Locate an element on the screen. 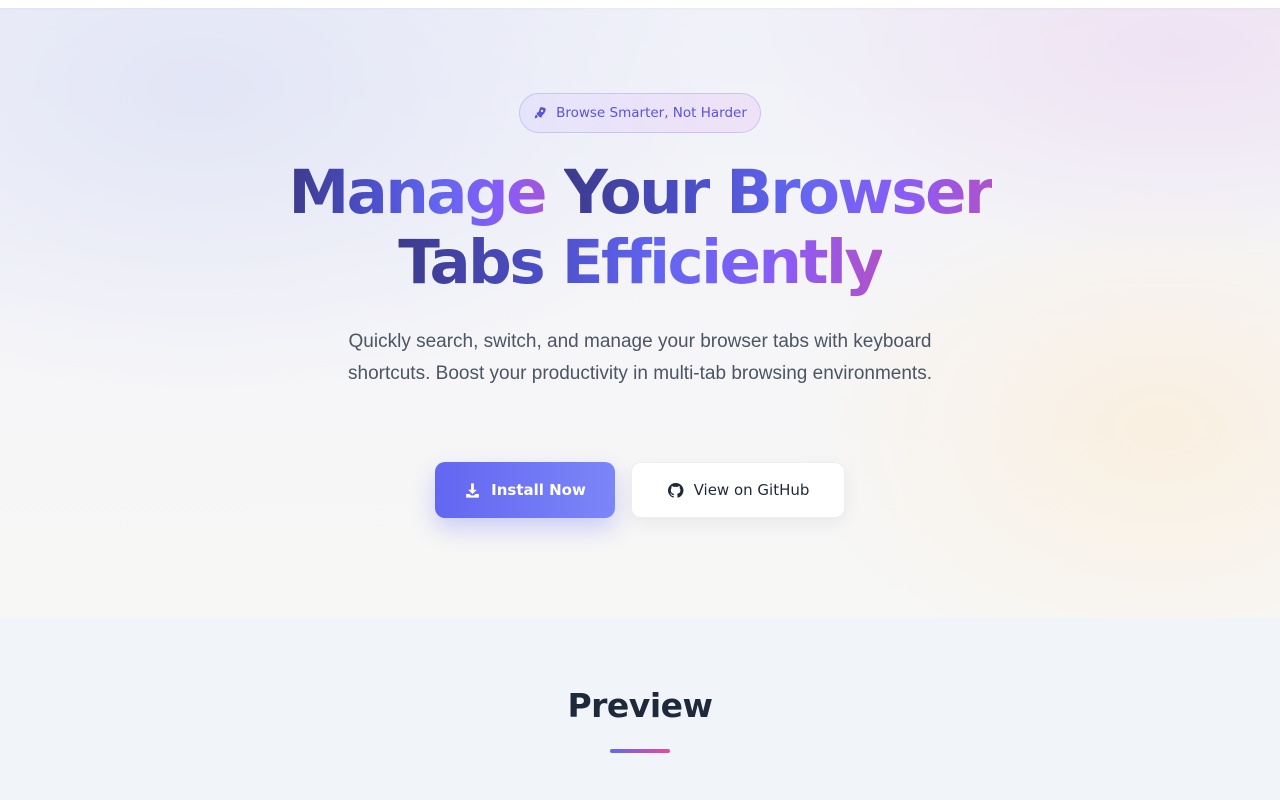 This screenshot has height=800, width=1280. rocket-icon is located at coordinates (540, 113).